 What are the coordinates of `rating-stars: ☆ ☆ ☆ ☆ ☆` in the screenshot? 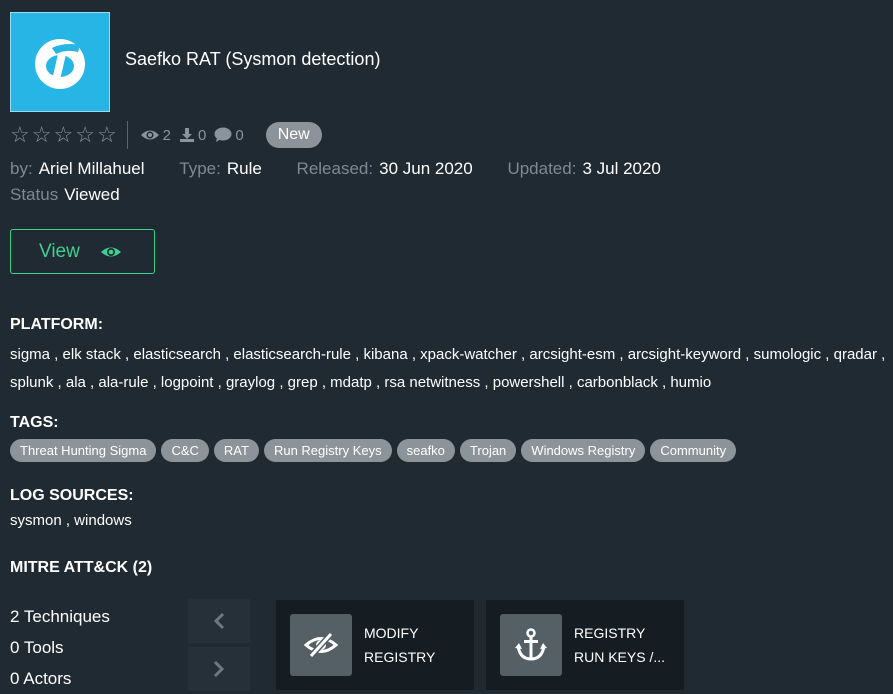 It's located at (63, 135).